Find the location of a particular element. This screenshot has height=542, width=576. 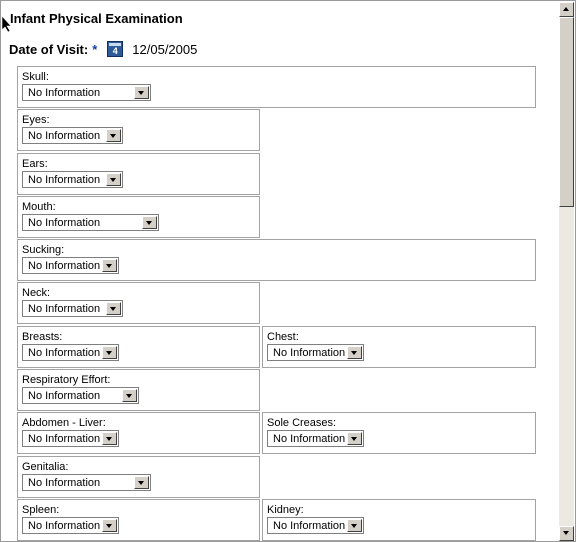

kidney-group: Kidney: No Information is located at coordinates (399, 520).